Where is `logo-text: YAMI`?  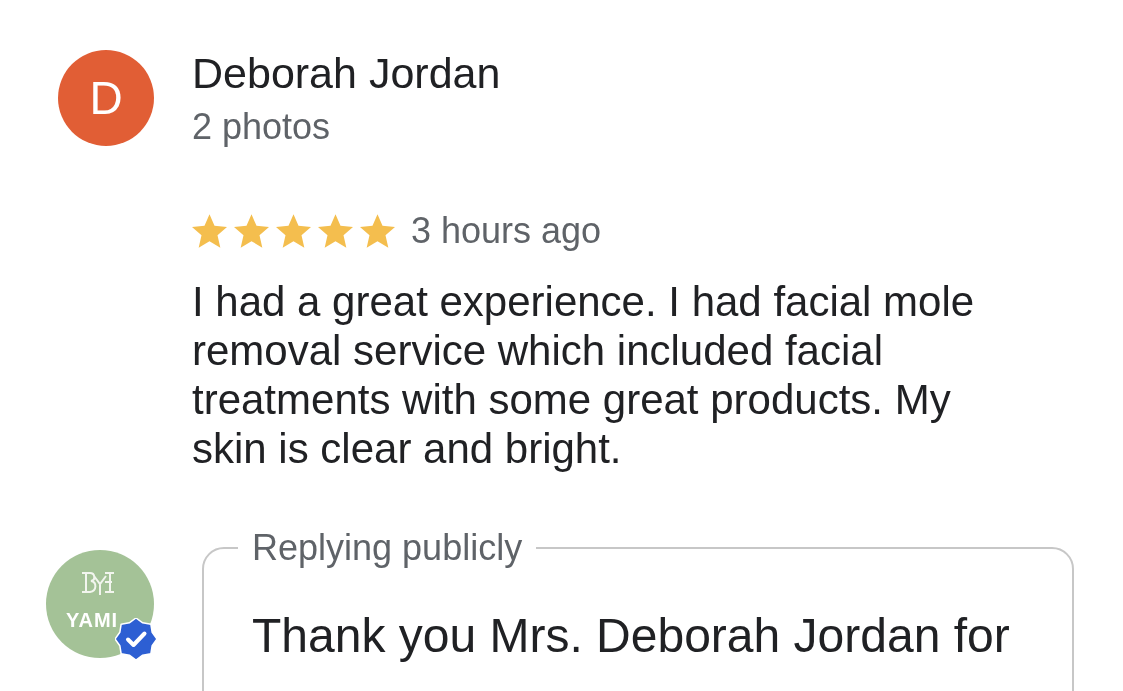 logo-text: YAMI is located at coordinates (92, 620).